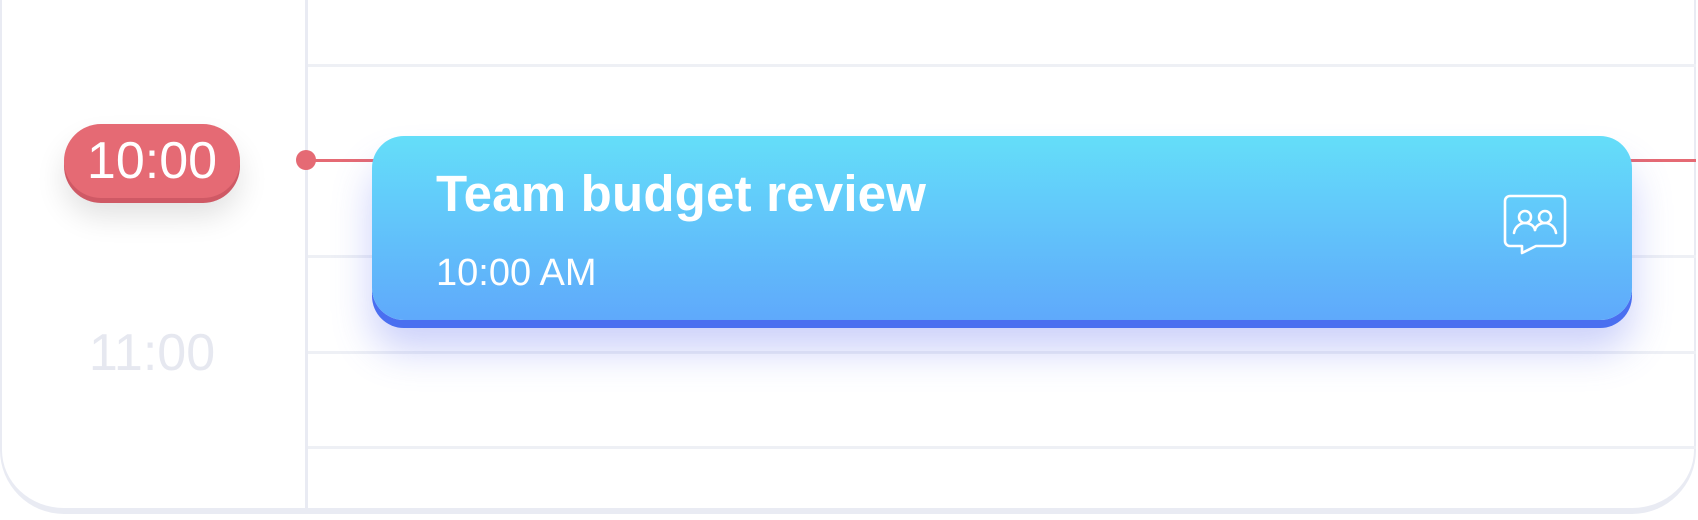 The width and height of the screenshot is (1698, 520). What do you see at coordinates (681, 193) in the screenshot?
I see `event-title: Team budget review` at bounding box center [681, 193].